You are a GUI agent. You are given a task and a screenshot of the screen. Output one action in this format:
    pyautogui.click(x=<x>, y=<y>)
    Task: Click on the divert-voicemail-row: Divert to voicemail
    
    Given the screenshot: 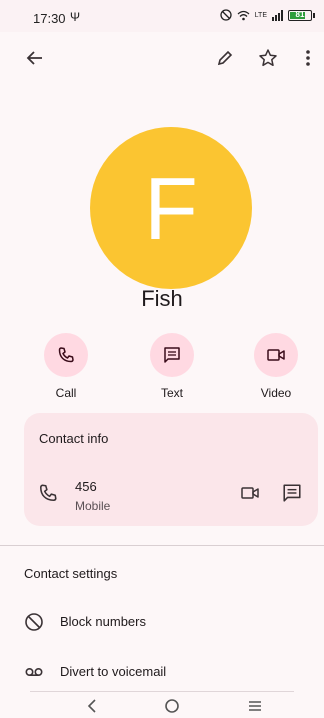 What is the action you would take?
    pyautogui.click(x=162, y=672)
    